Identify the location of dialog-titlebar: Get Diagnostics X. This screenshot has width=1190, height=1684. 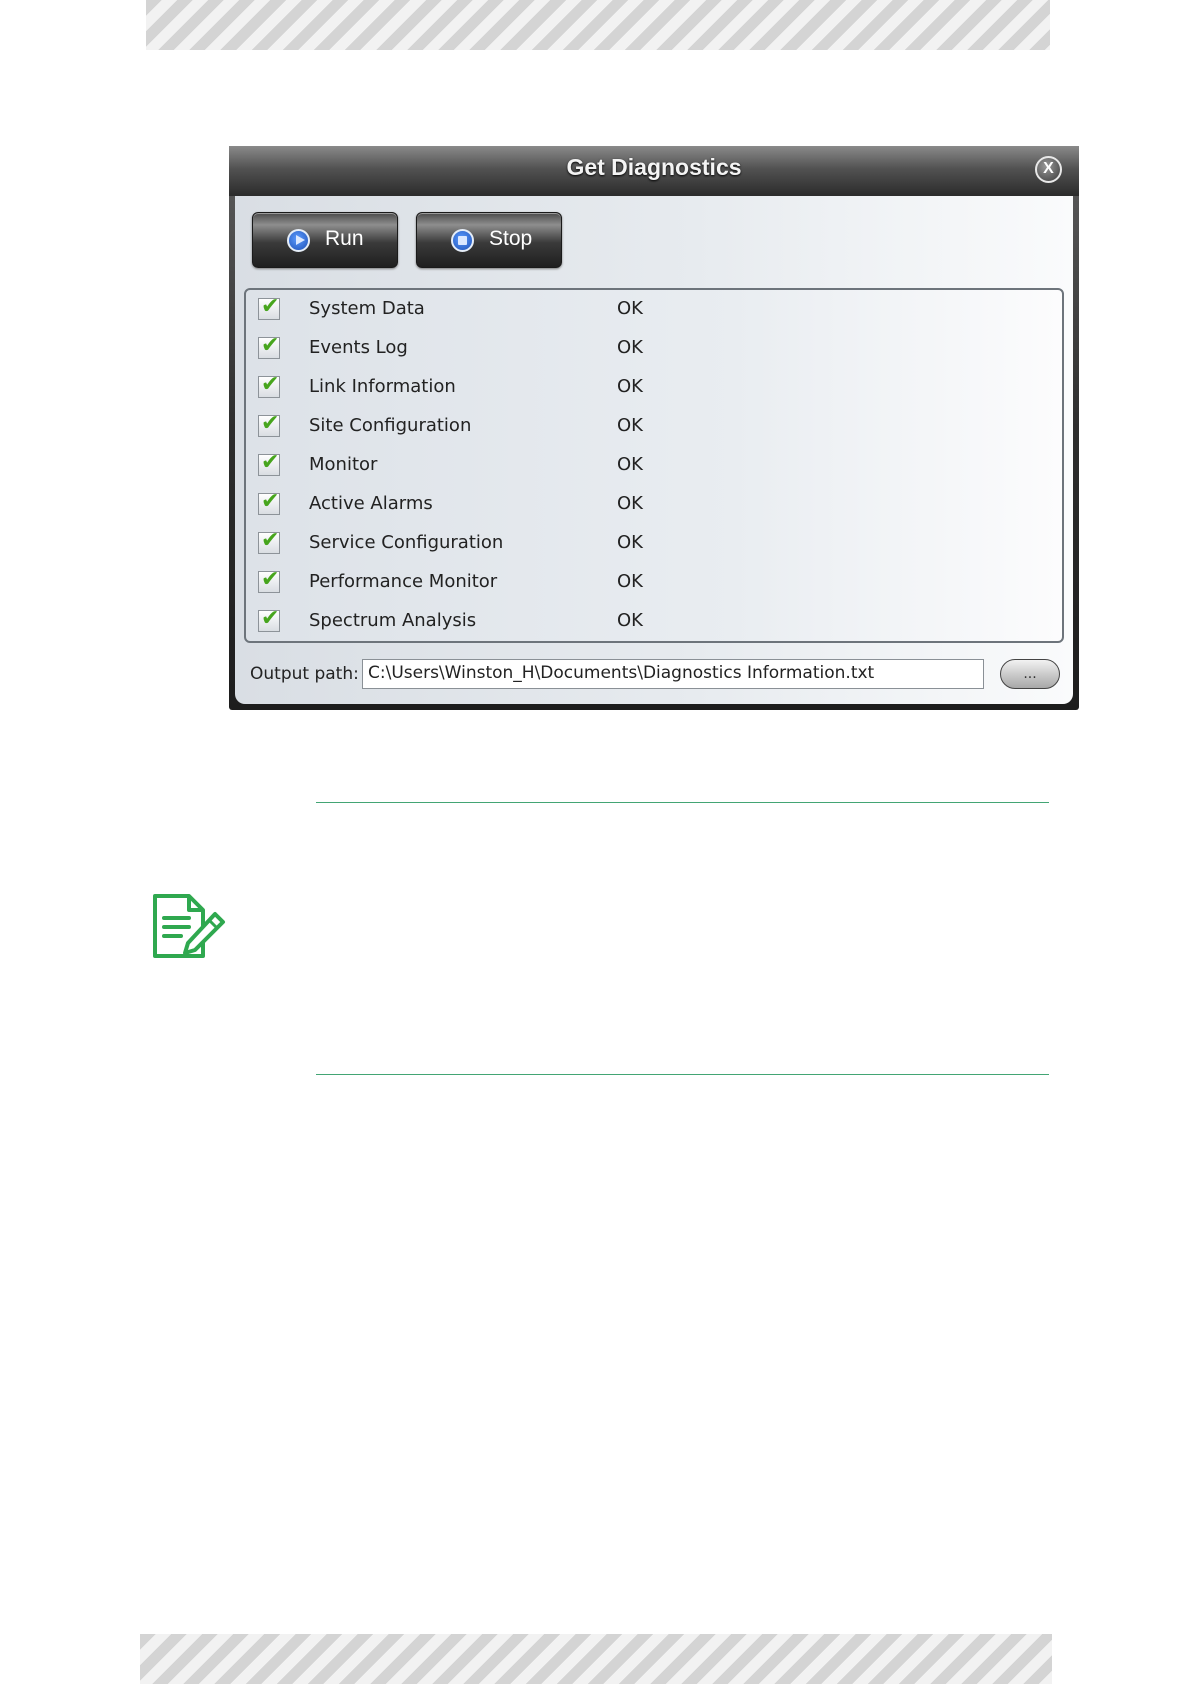
(654, 171).